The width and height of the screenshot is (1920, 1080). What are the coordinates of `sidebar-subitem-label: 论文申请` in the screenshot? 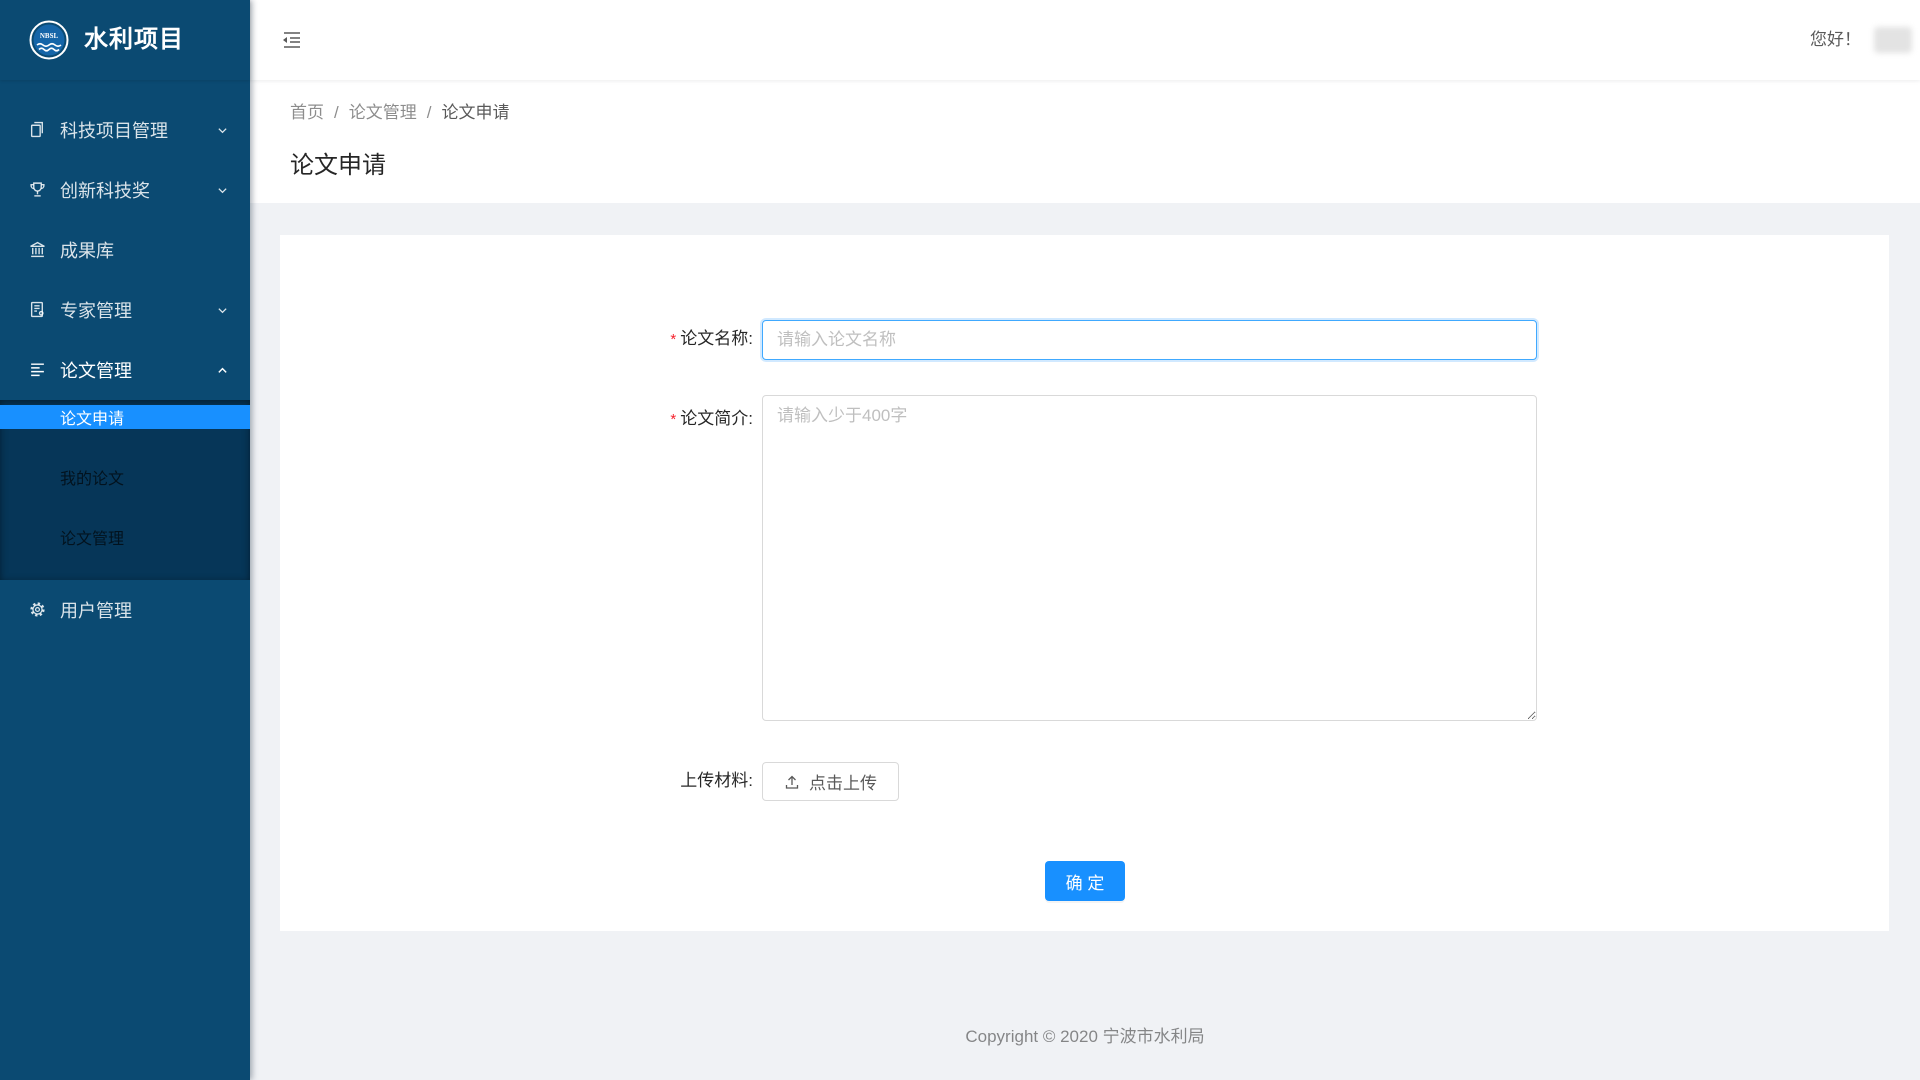 It's located at (92, 419).